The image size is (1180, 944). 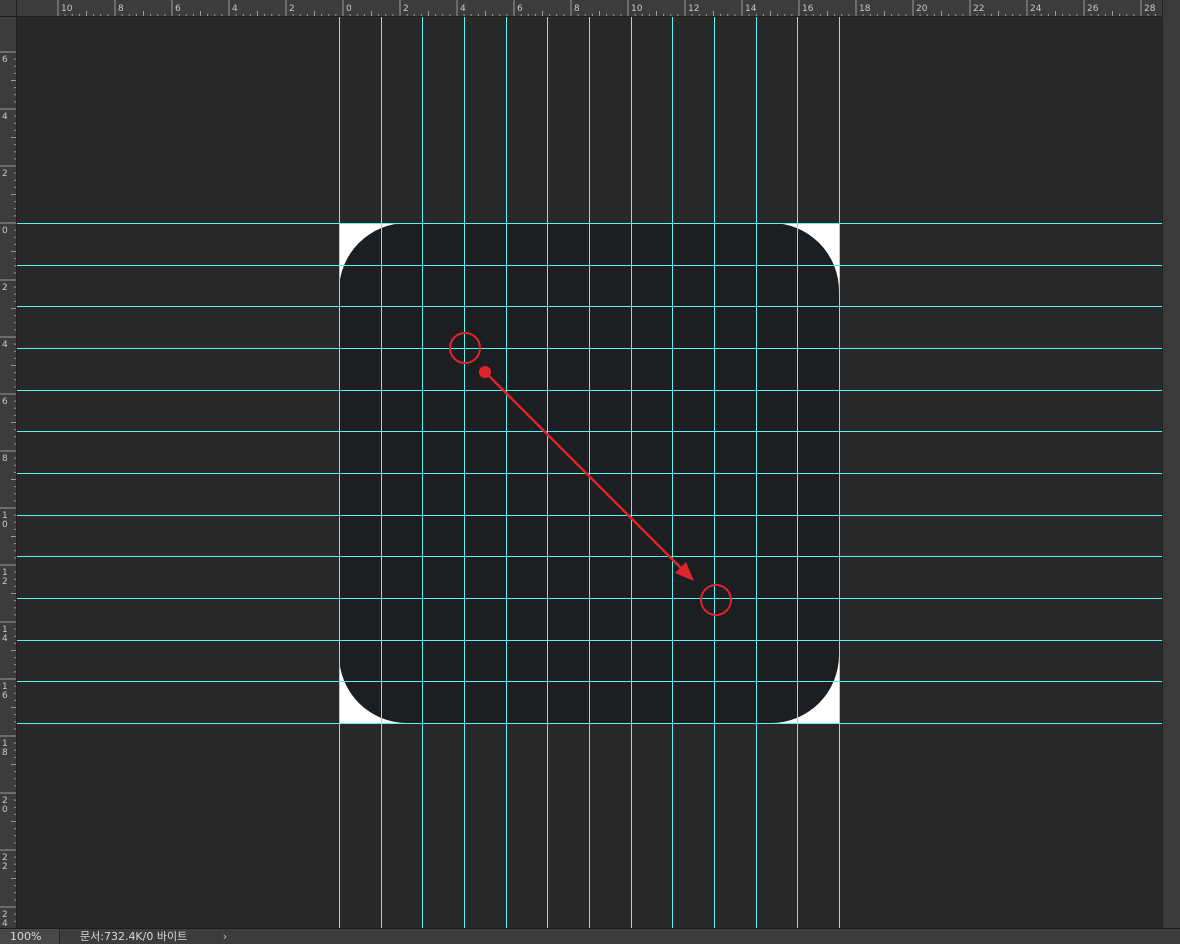 What do you see at coordinates (590, 936) in the screenshot?
I see `status-bar: 100% 문서:732.4K/0 바이트 ›` at bounding box center [590, 936].